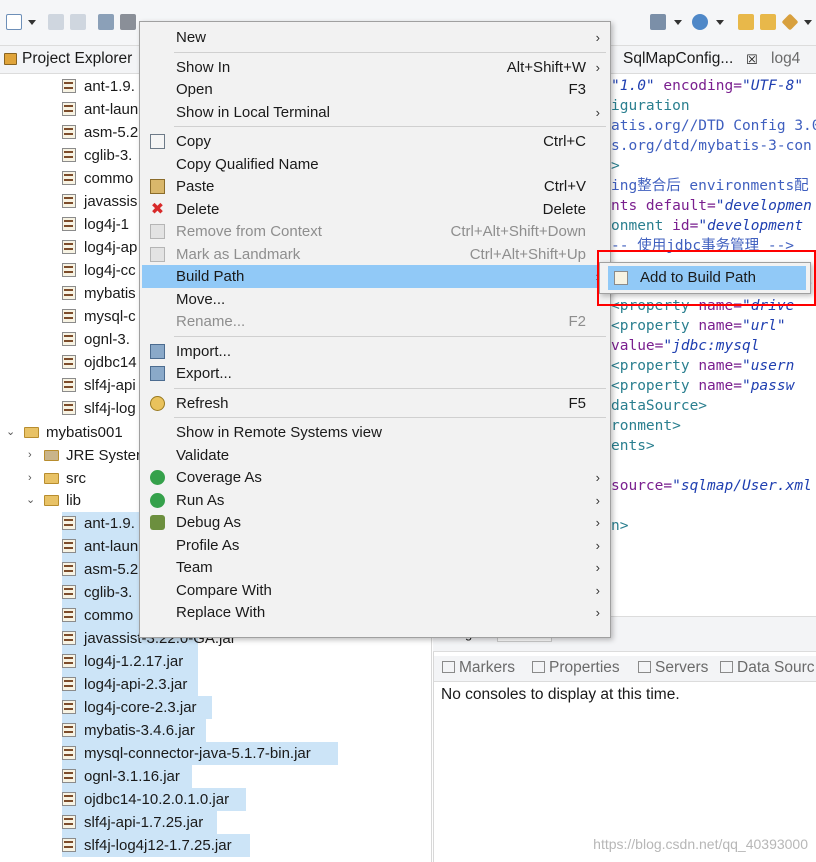 This screenshot has height=862, width=816. What do you see at coordinates (102, 339) in the screenshot?
I see `jar-item: ognl-3.` at bounding box center [102, 339].